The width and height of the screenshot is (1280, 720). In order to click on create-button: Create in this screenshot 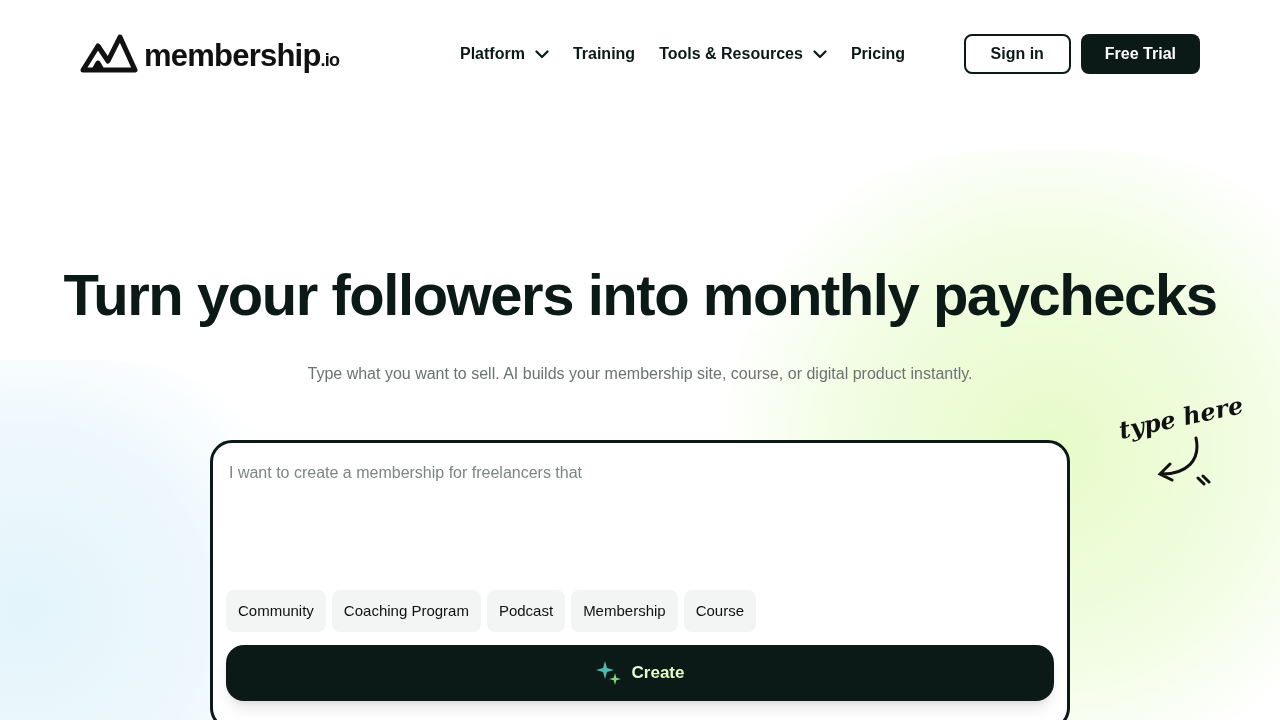, I will do `click(640, 673)`.